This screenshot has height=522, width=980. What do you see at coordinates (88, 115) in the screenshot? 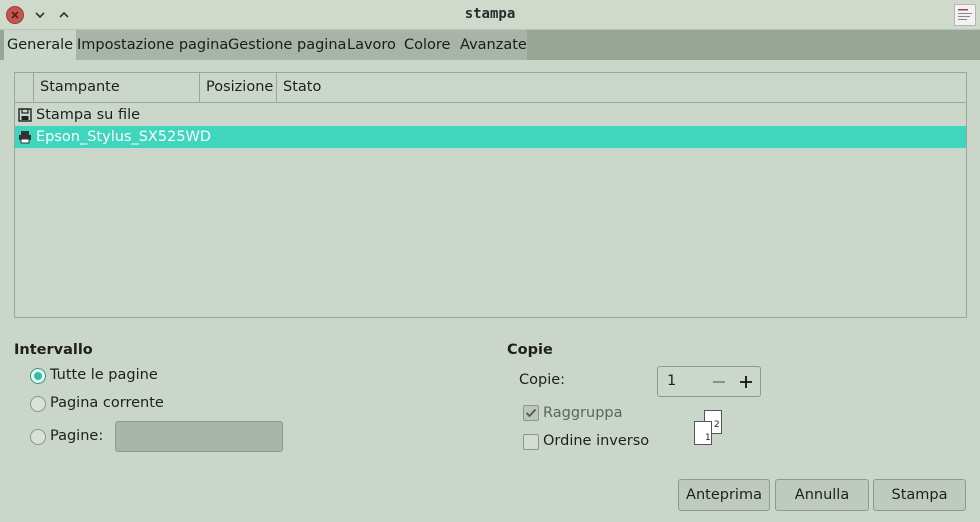
I see `printer-name: Stampa su file` at bounding box center [88, 115].